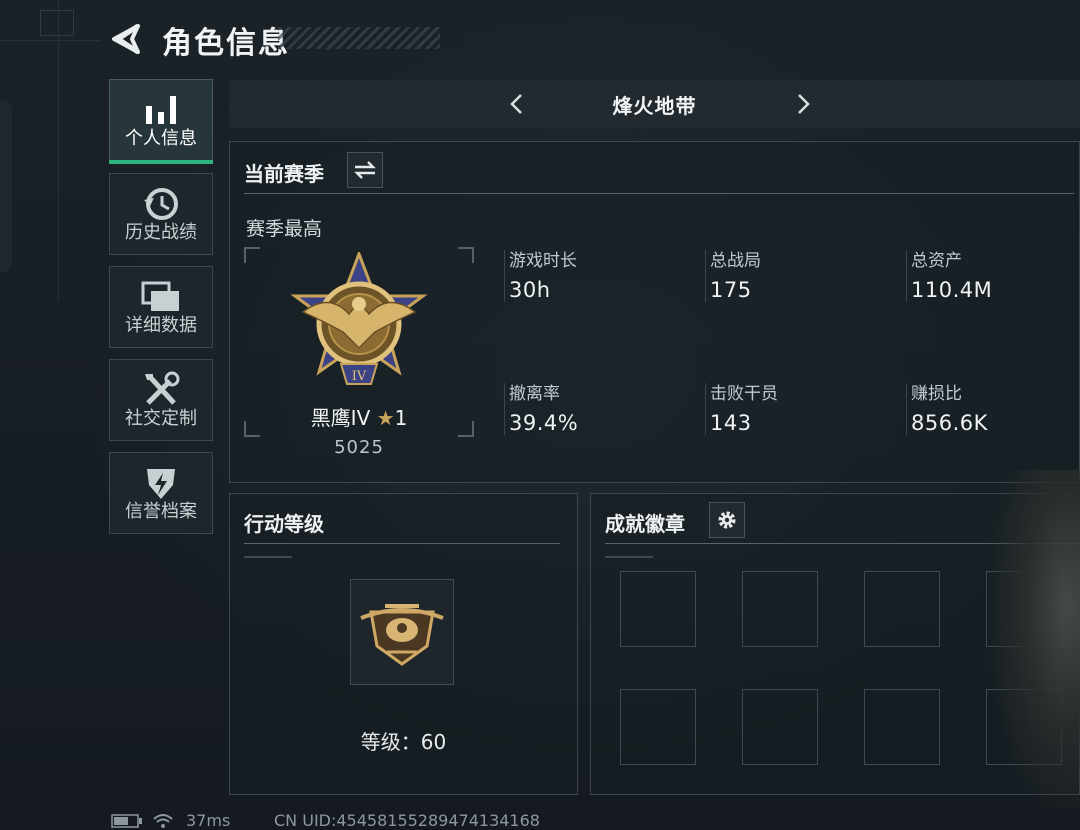 The height and width of the screenshot is (830, 1080). What do you see at coordinates (284, 174) in the screenshot?
I see `season-panel-title: 当前赛季` at bounding box center [284, 174].